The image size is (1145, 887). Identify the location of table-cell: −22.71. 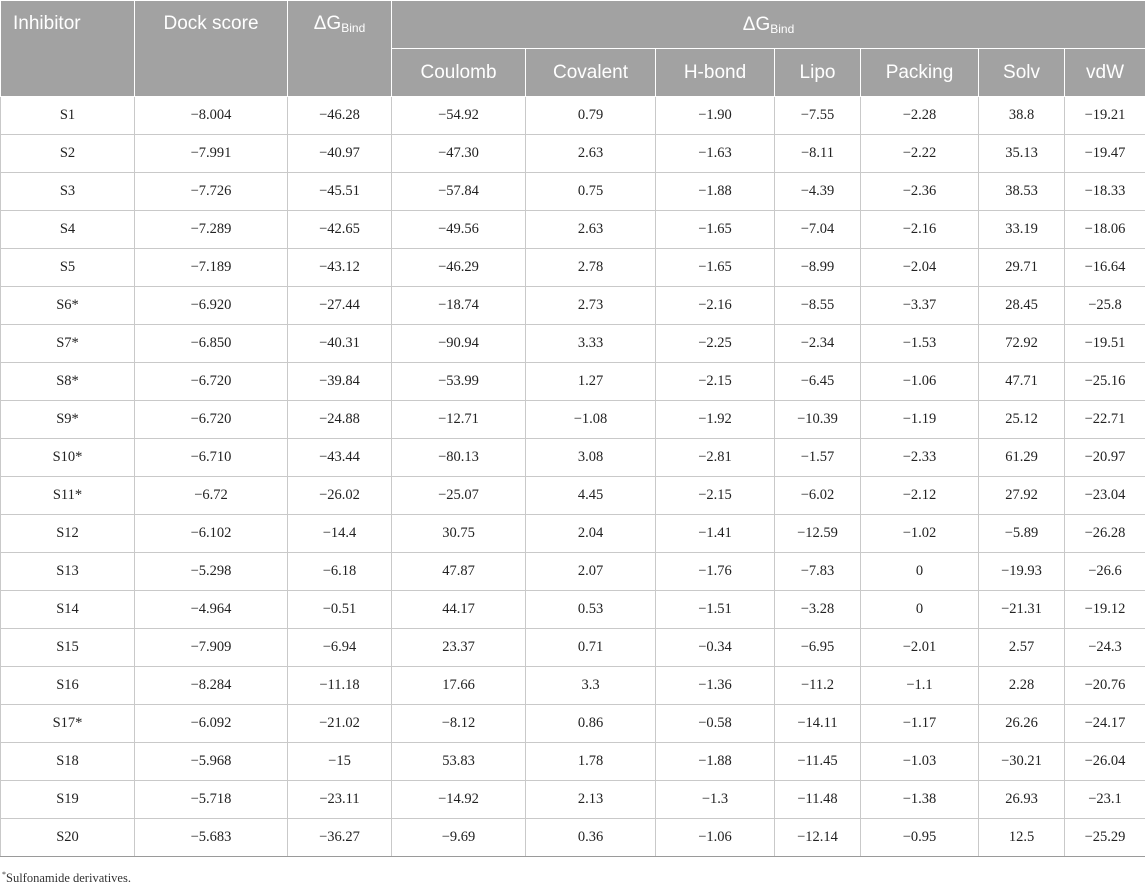
(1104, 419).